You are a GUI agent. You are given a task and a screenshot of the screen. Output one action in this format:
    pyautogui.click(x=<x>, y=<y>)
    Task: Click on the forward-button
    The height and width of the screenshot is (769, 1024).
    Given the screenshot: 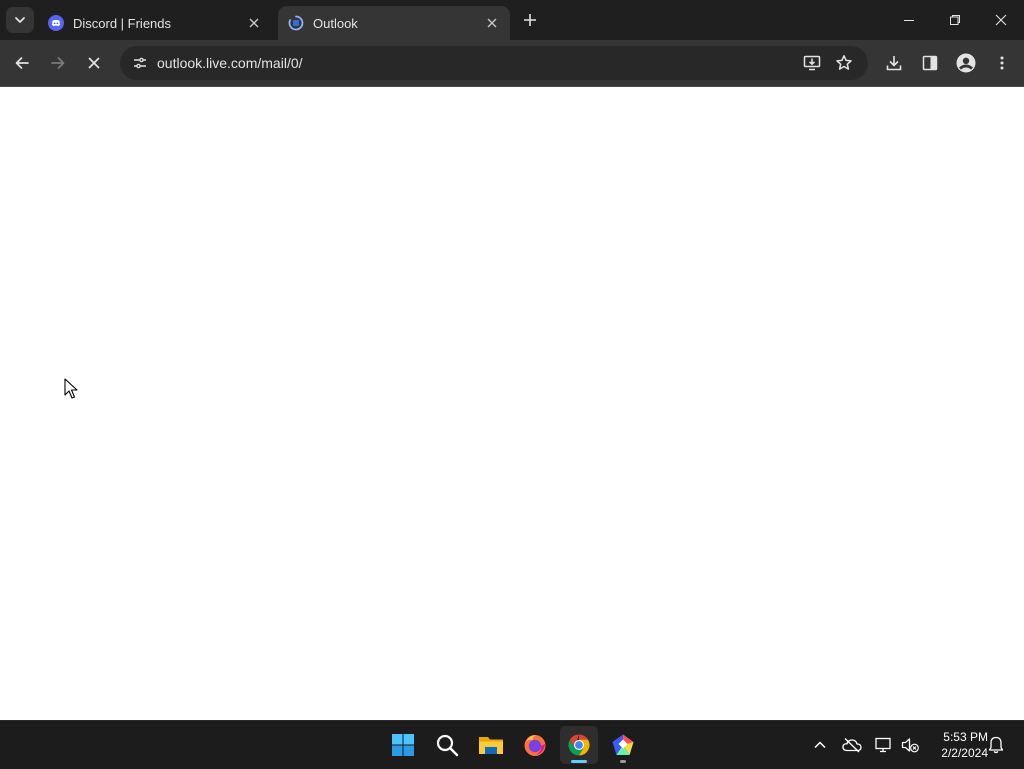 What is the action you would take?
    pyautogui.click(x=58, y=63)
    